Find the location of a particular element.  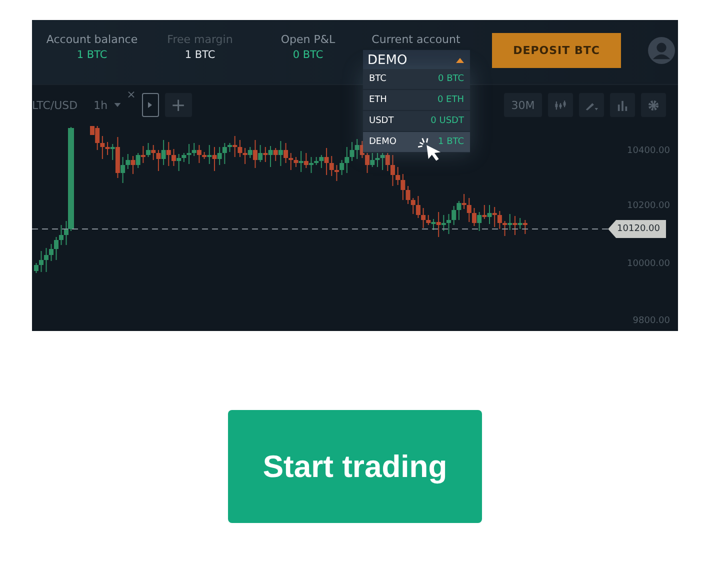

settings-button is located at coordinates (653, 105).